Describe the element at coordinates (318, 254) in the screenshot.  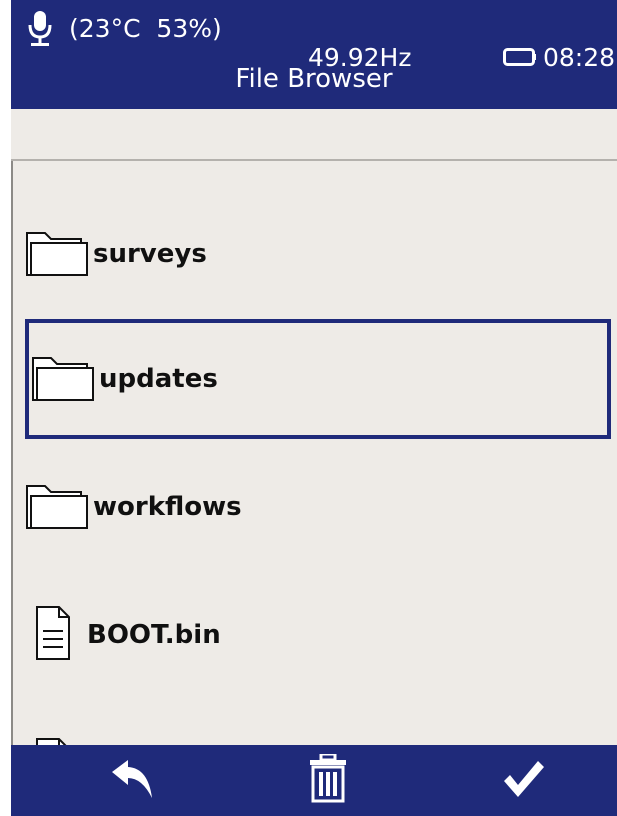
I see `list-item-surveys: surveys` at that location.